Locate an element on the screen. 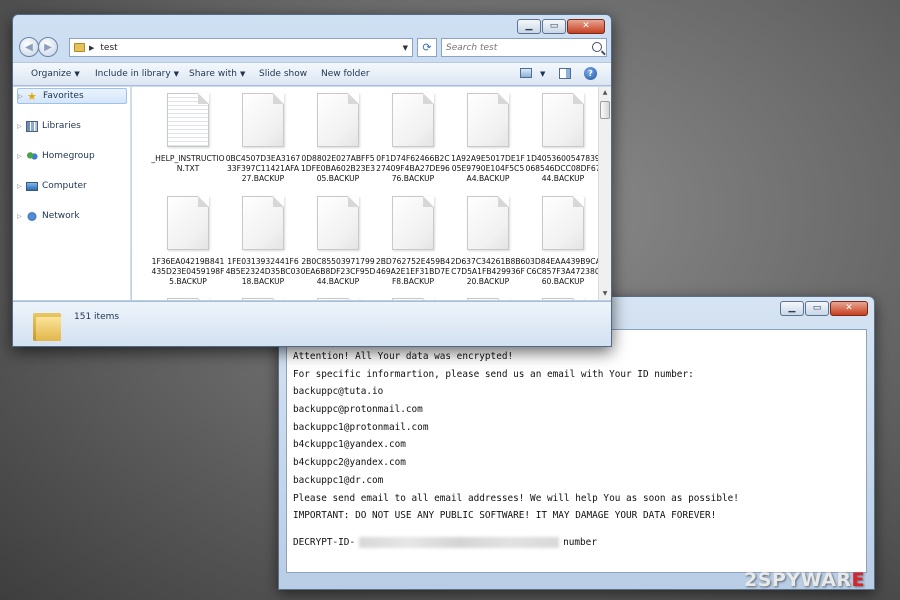 The image size is (900, 600). address-path: test is located at coordinates (108, 48).